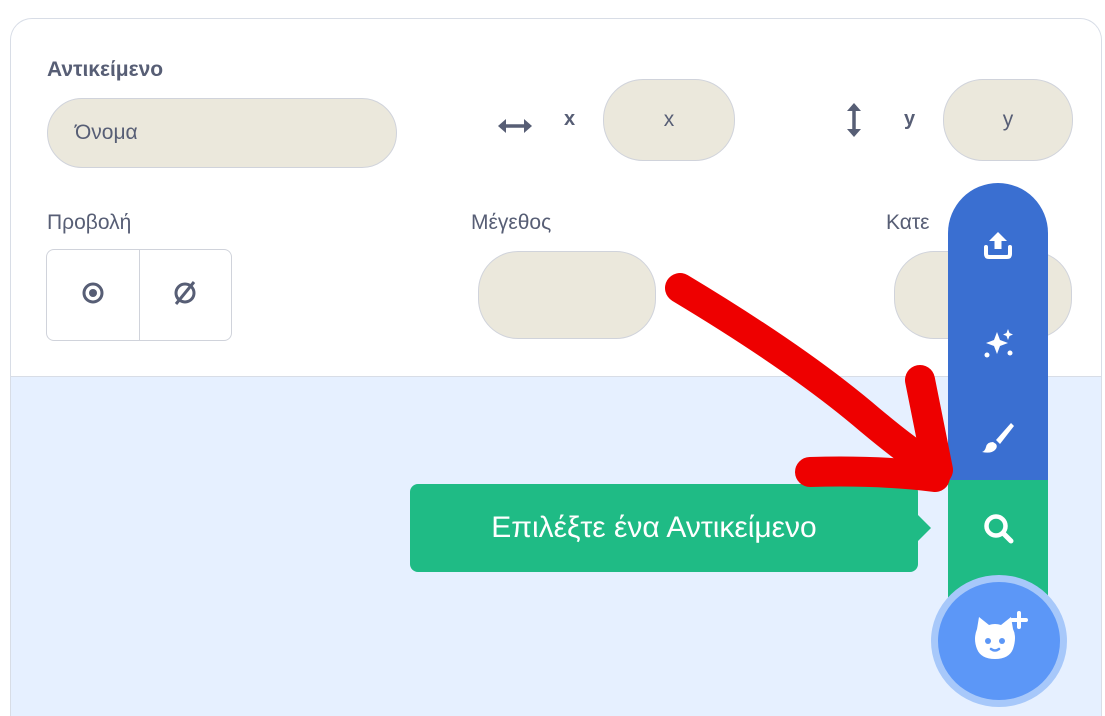  What do you see at coordinates (854, 122) in the screenshot?
I see `vertical-arrows-icon` at bounding box center [854, 122].